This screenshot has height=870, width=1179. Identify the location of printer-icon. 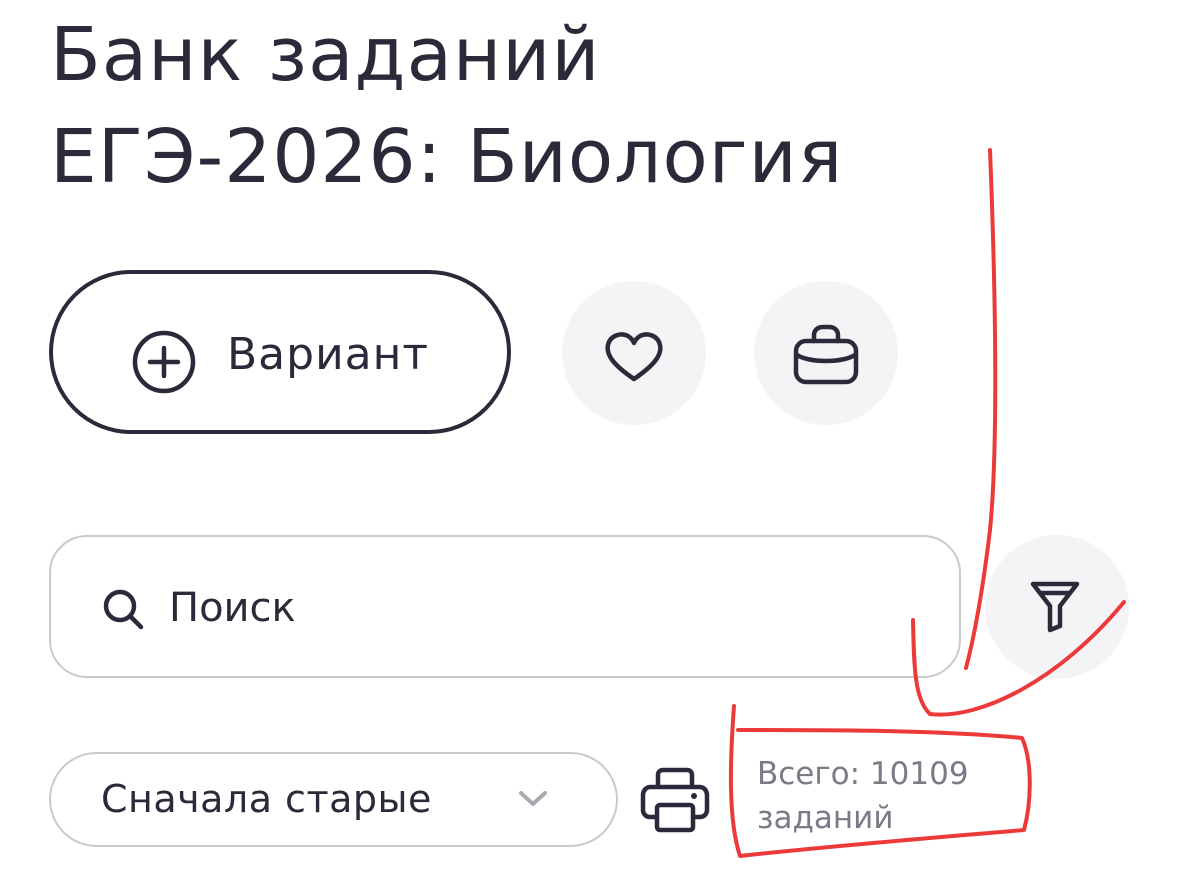
(675, 800).